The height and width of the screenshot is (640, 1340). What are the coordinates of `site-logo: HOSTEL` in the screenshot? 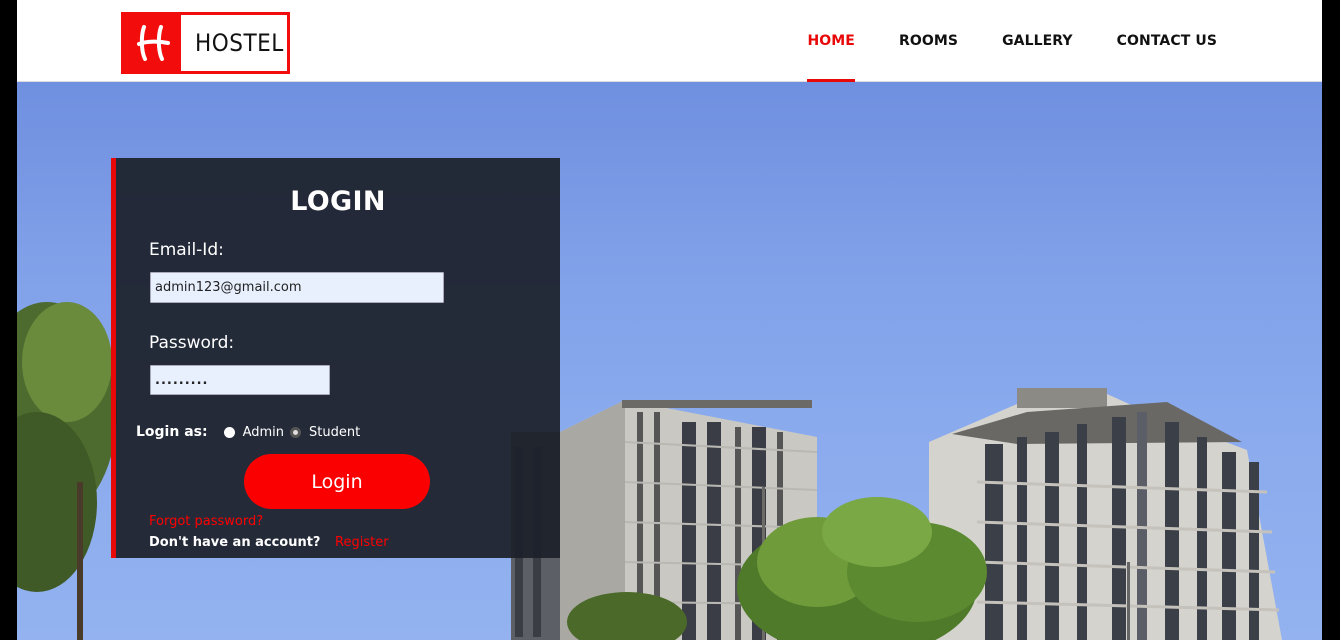 It's located at (205, 43).